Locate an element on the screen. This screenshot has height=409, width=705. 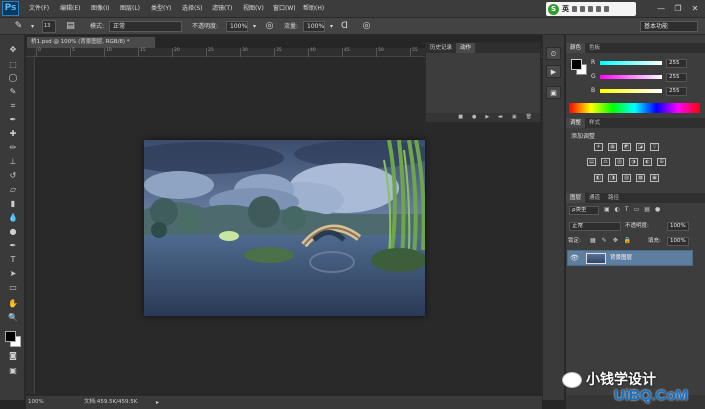
gradient-map-adjust-icon: ▩ is located at coordinates (640, 178).